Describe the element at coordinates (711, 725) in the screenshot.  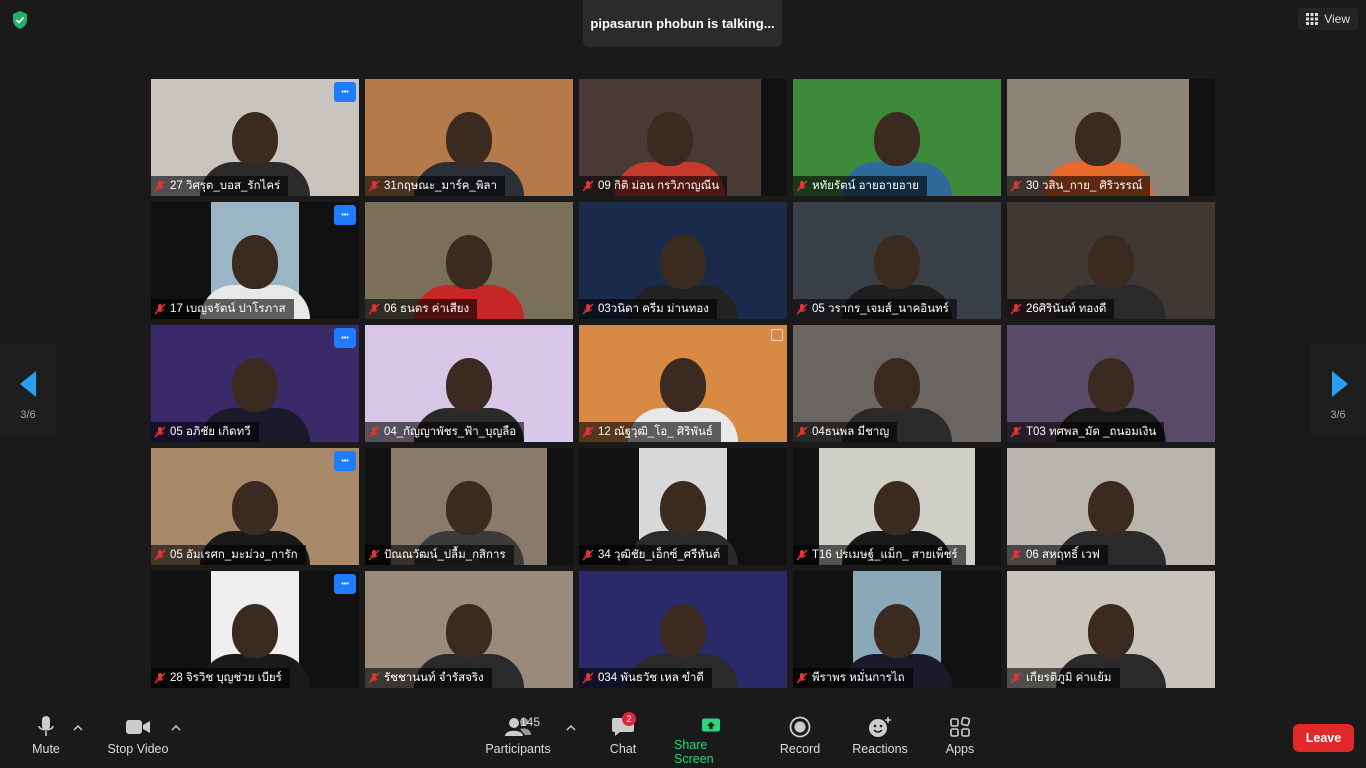
I see `share-screen-icon` at that location.